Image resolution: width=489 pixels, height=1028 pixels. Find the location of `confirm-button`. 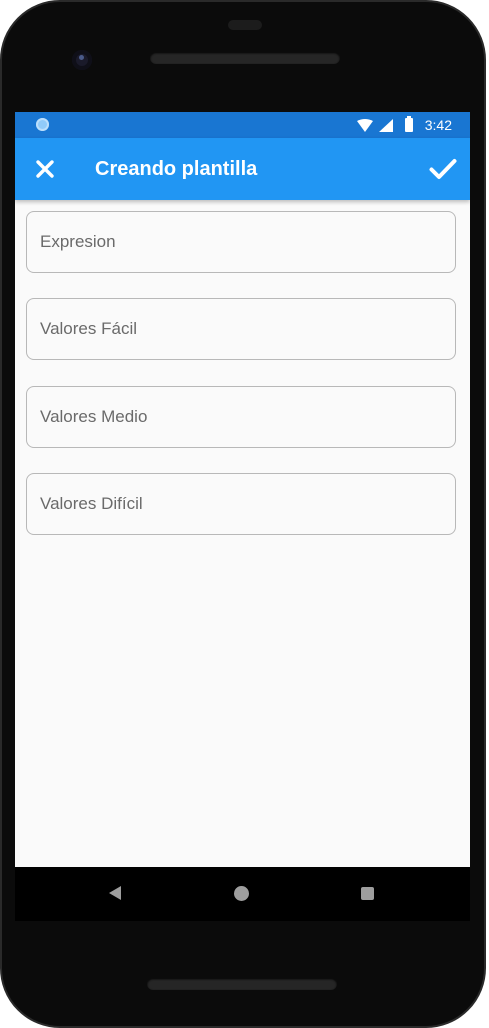

confirm-button is located at coordinates (443, 169).